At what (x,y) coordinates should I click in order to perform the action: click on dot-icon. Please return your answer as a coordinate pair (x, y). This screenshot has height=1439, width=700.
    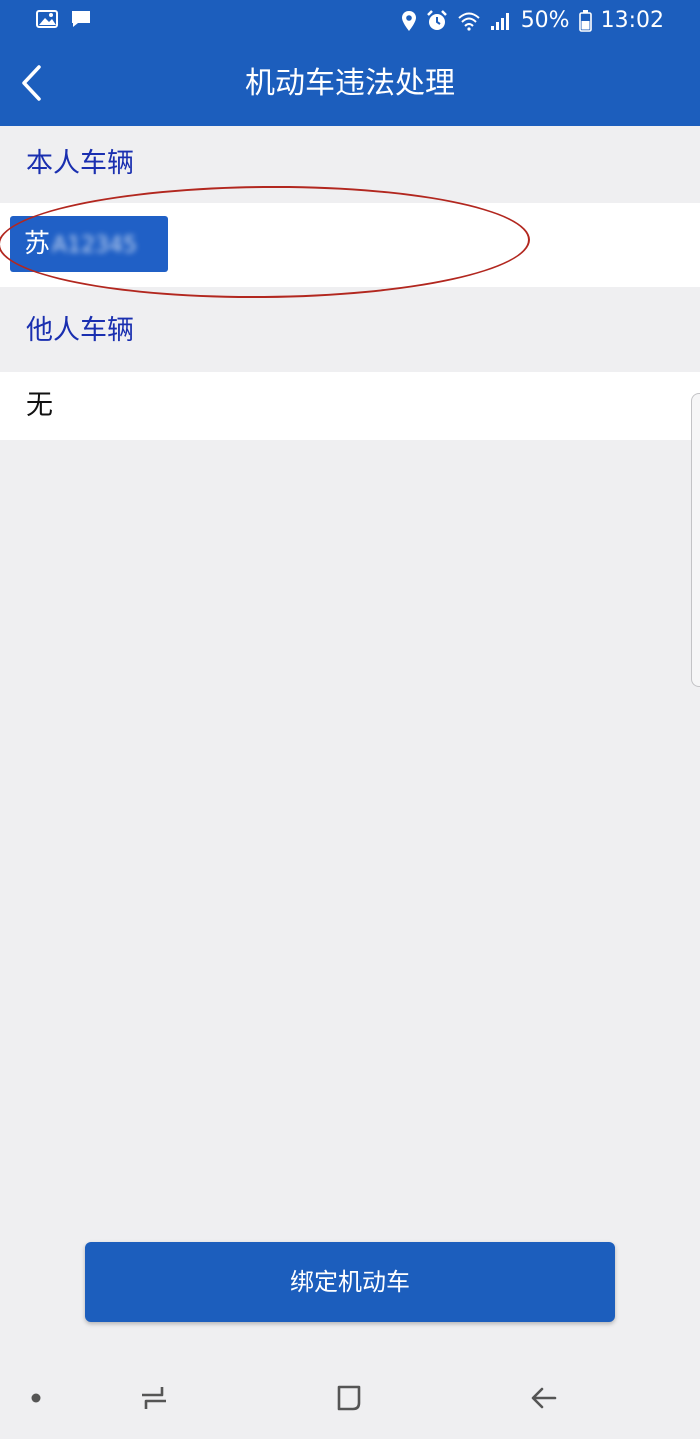
    Looking at the image, I should click on (36, 1398).